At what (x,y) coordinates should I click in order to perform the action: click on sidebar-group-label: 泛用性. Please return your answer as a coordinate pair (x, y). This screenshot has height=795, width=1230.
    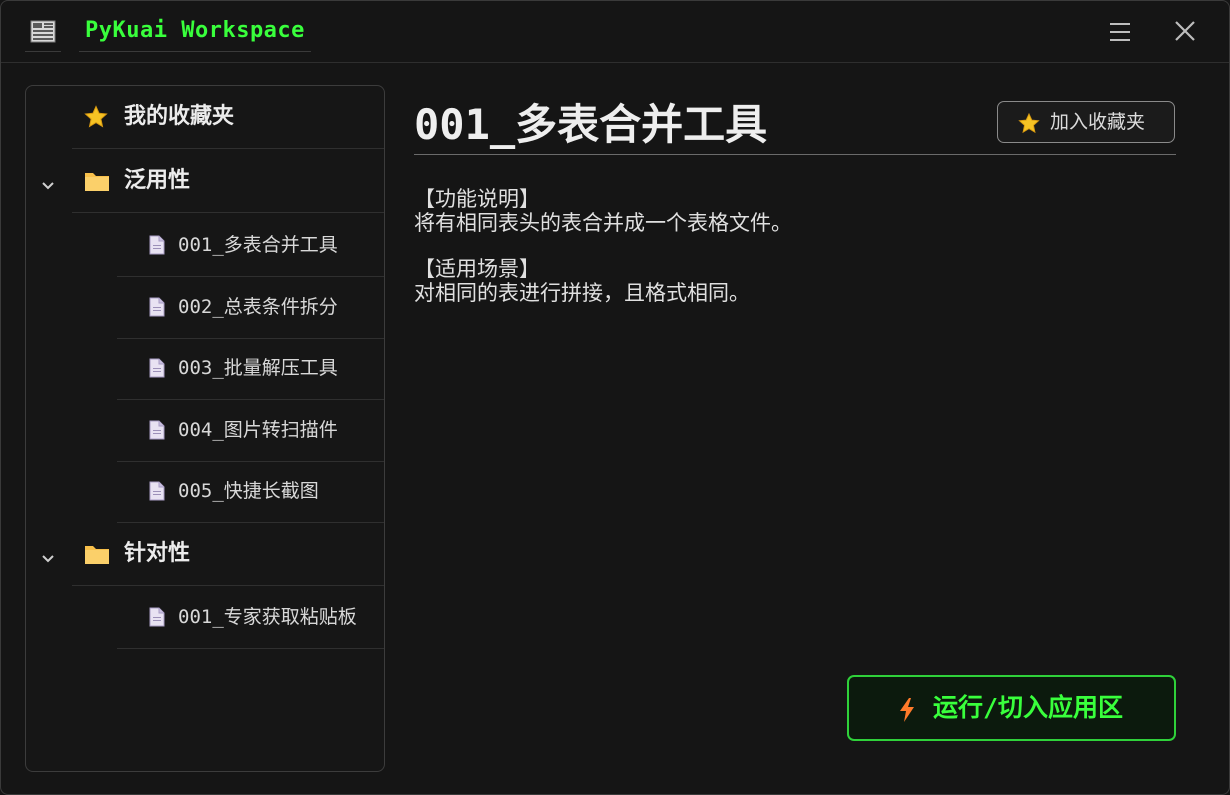
    Looking at the image, I should click on (157, 180).